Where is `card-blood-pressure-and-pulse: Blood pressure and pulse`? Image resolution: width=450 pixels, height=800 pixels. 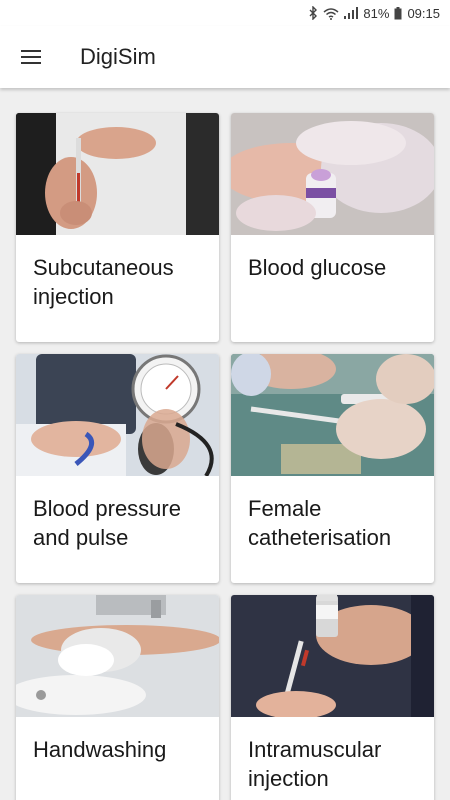
card-blood-pressure-and-pulse: Blood pressure and pulse is located at coordinates (117, 468).